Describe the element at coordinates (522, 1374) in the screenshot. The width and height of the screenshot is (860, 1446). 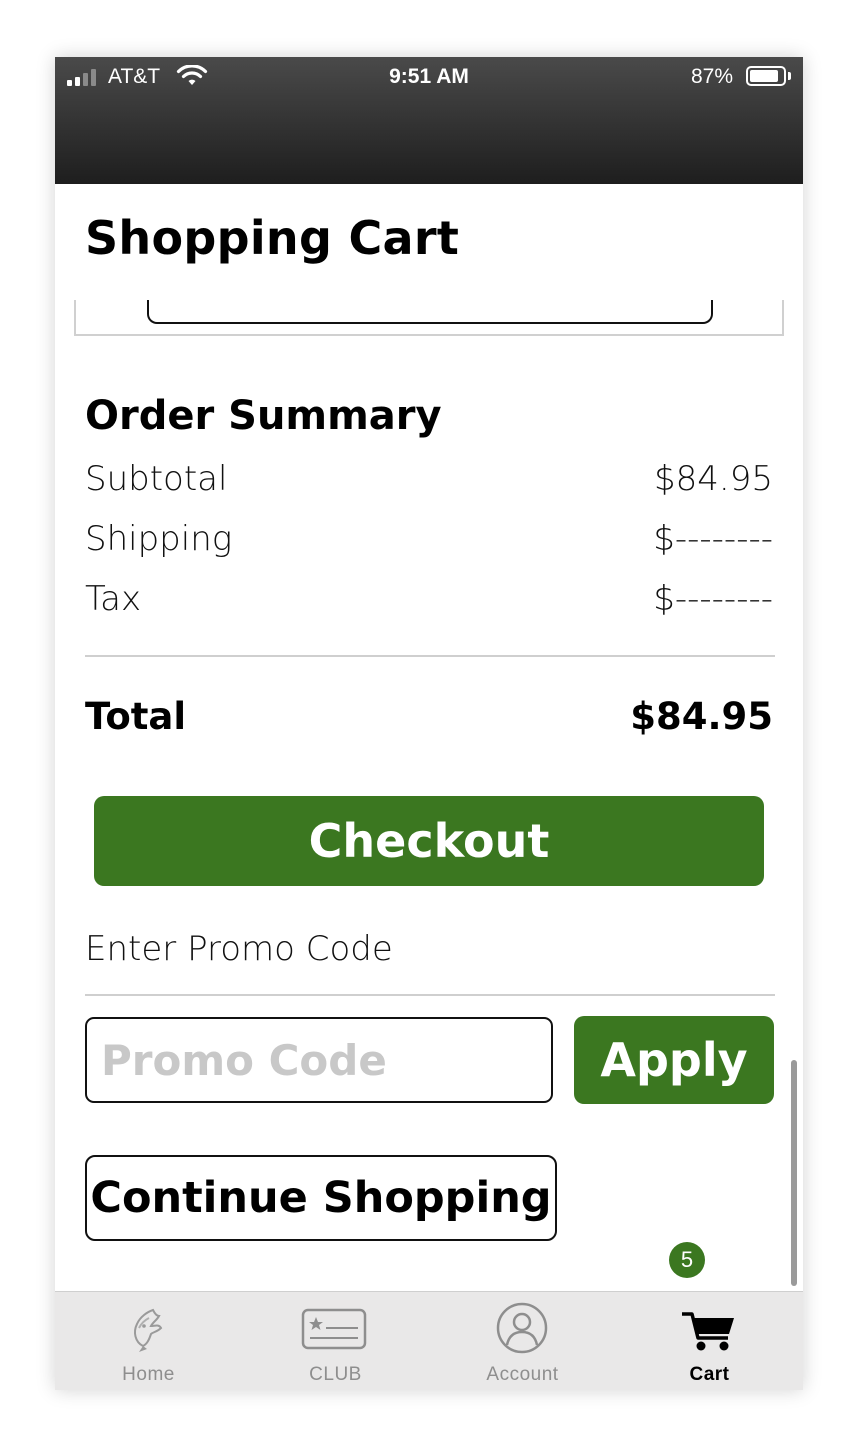
I see `tab-account-label: Account` at that location.